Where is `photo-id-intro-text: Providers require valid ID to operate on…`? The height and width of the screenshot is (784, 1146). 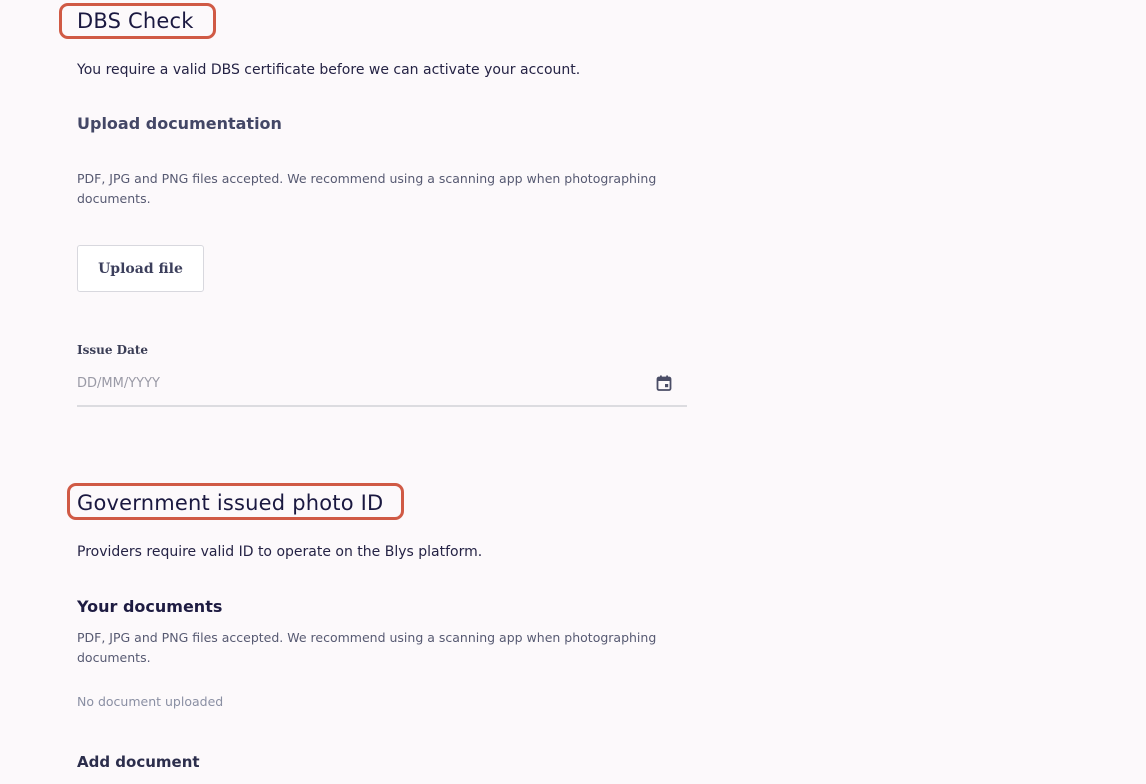
photo-id-intro-text: Providers require valid ID to operate on… is located at coordinates (280, 552).